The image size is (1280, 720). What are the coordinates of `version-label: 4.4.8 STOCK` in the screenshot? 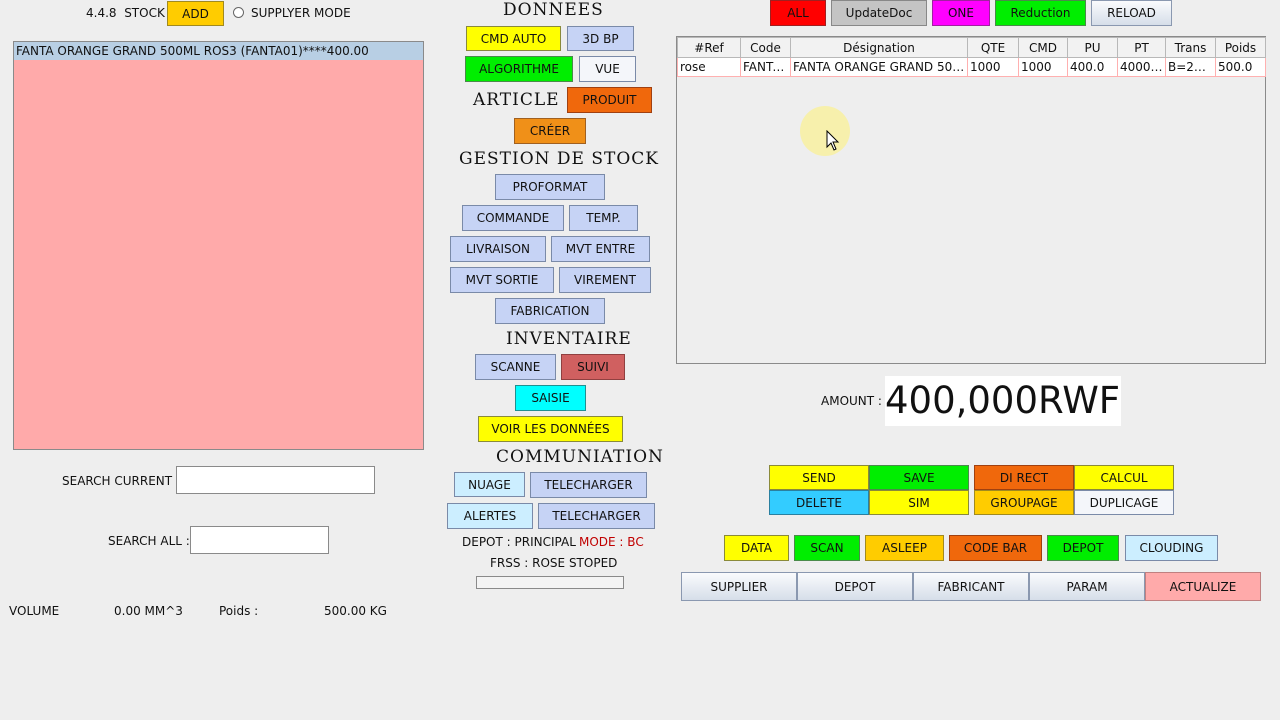 It's located at (125, 13).